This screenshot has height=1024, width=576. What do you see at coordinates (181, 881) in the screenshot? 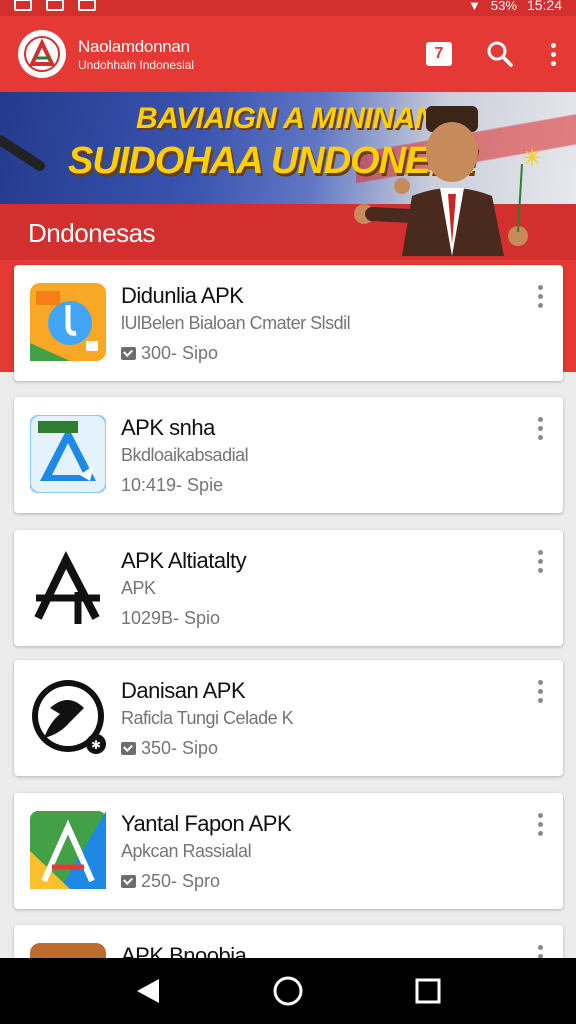
I see `app-size-label: 250- Spro` at bounding box center [181, 881].